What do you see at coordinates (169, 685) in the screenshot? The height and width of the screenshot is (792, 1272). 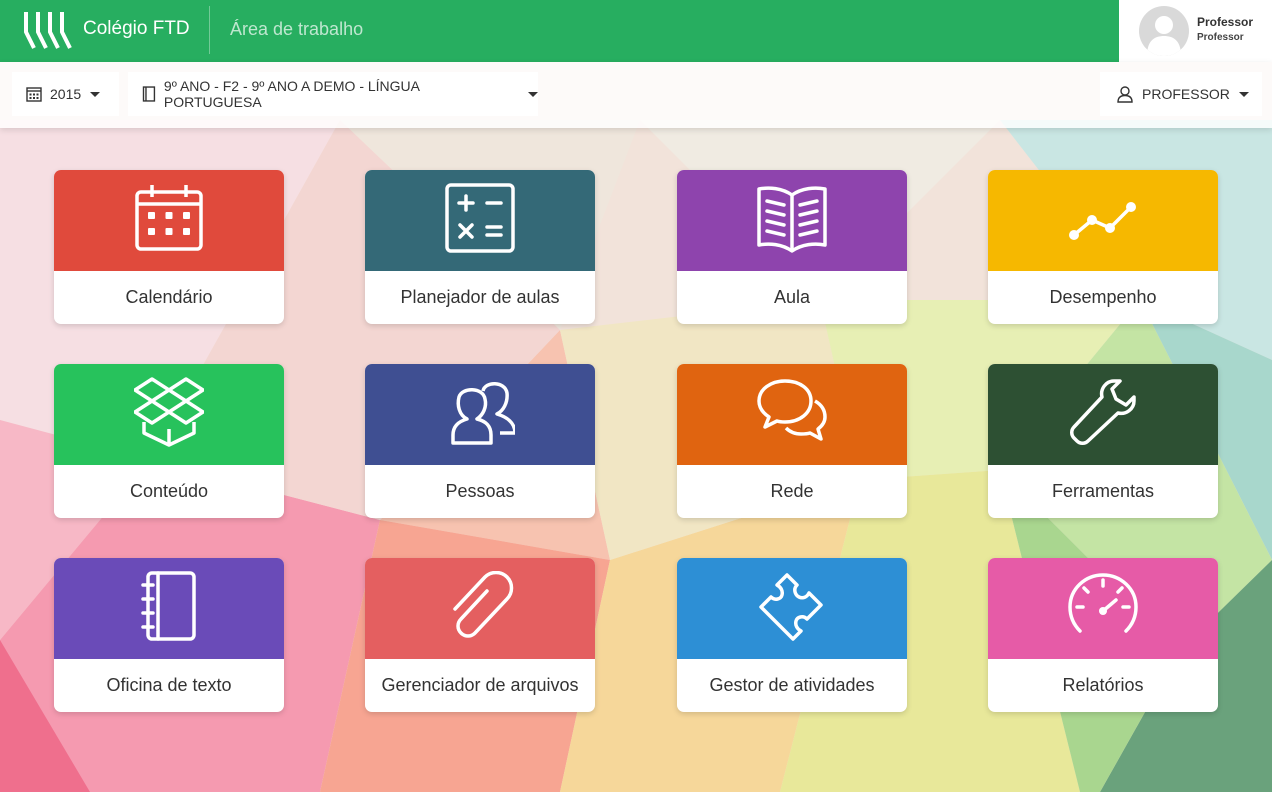 I see `tile-label: Oficina de texto` at bounding box center [169, 685].